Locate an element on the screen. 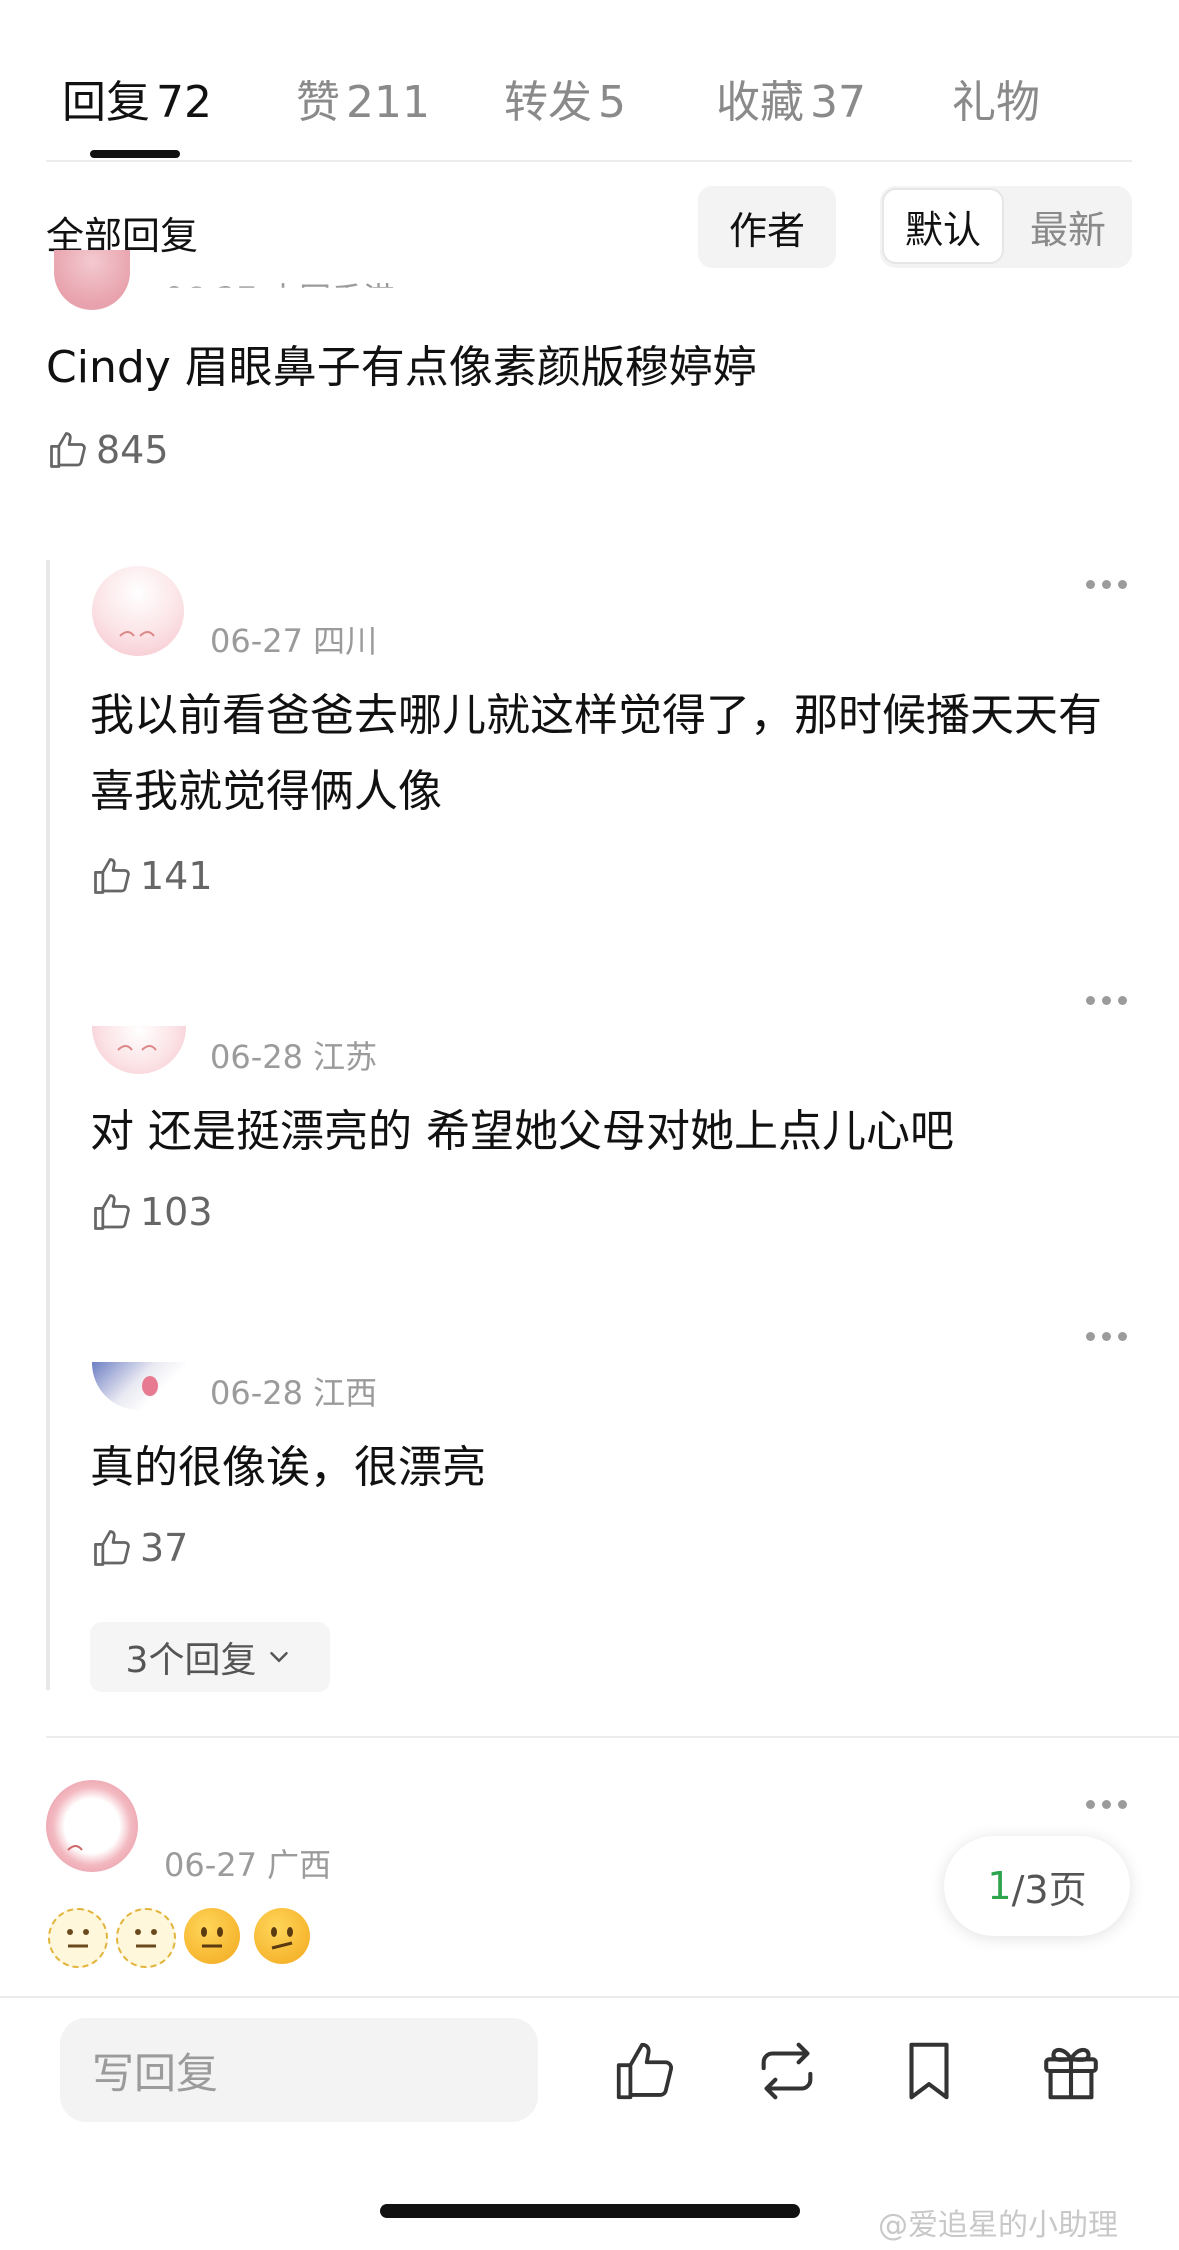 The image size is (1179, 2250). sort-default-button: 默认 is located at coordinates (943, 226).